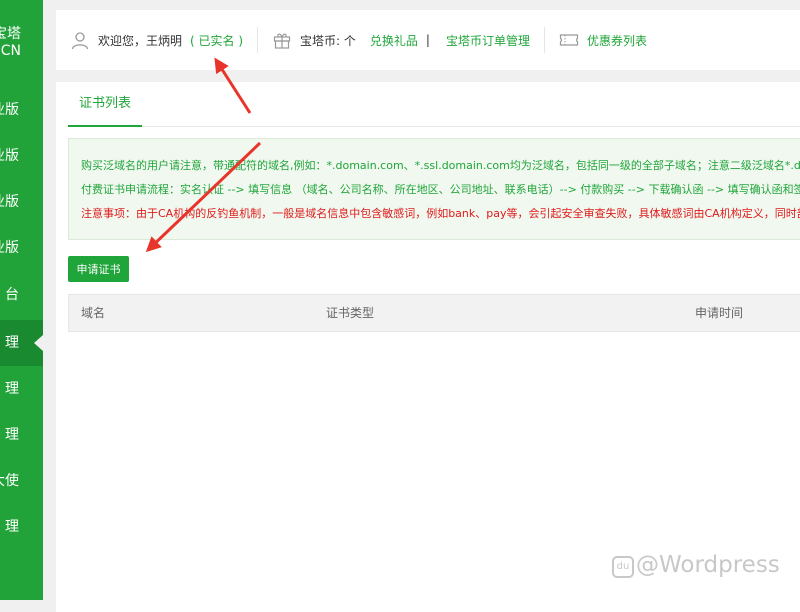 The image size is (800, 612). What do you see at coordinates (9, 202) in the screenshot?
I see `sidebar-item-3: 专业版` at bounding box center [9, 202].